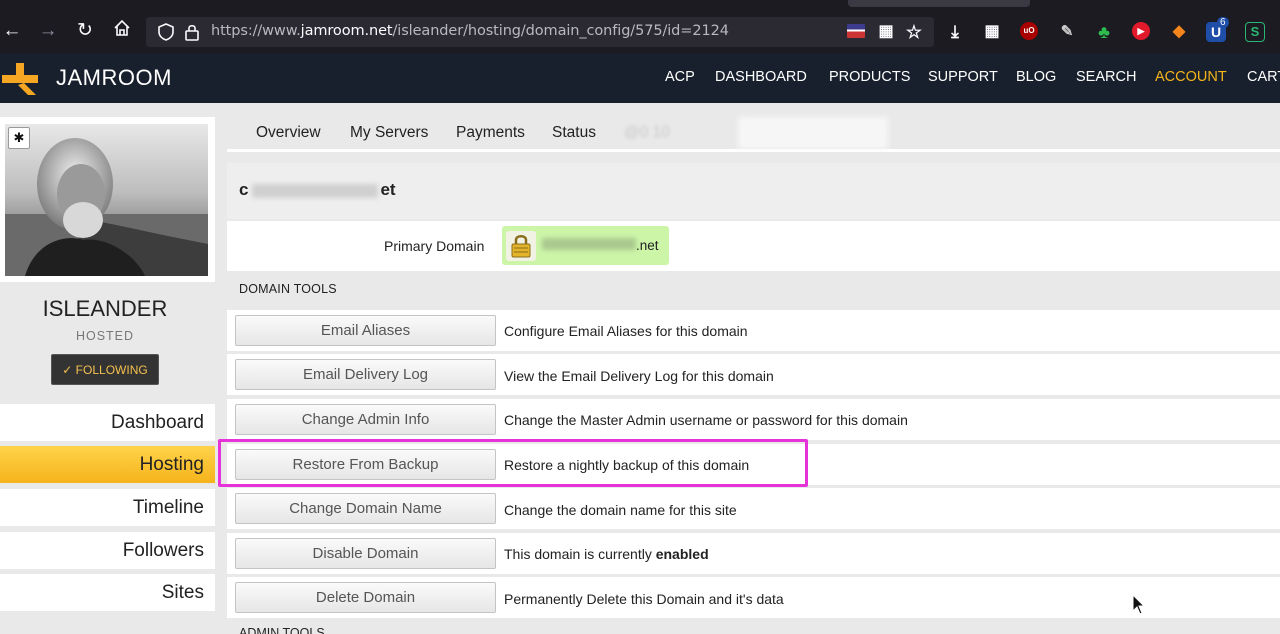  I want to click on sidebar-item-hosting: Hosting, so click(107, 464).